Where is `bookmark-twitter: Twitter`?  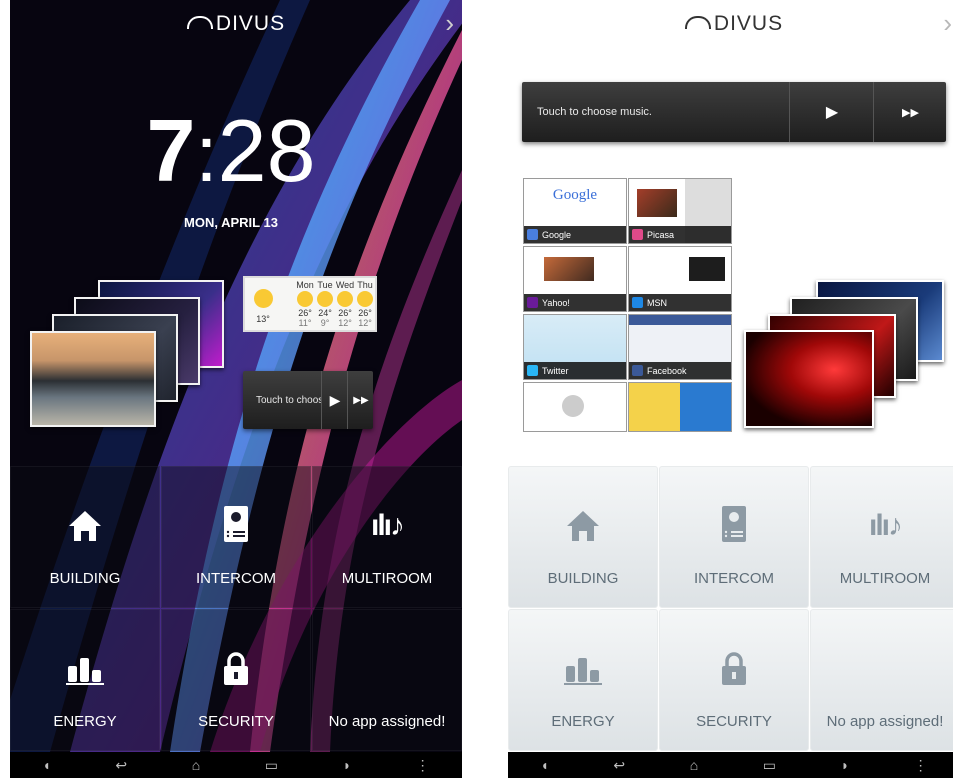
bookmark-twitter: Twitter is located at coordinates (575, 347).